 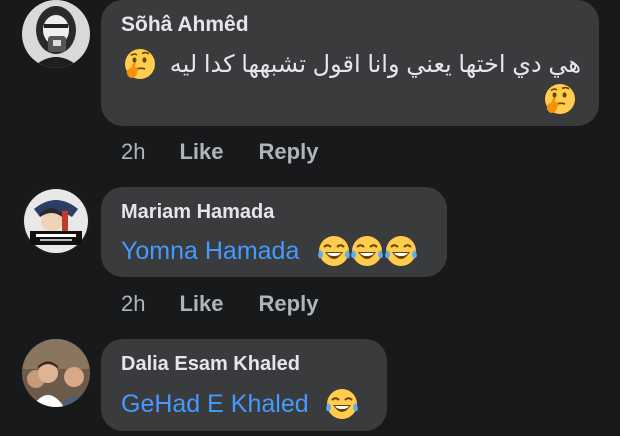 I want to click on comment-author-name: Sõhâ Ahmêd, so click(x=185, y=25).